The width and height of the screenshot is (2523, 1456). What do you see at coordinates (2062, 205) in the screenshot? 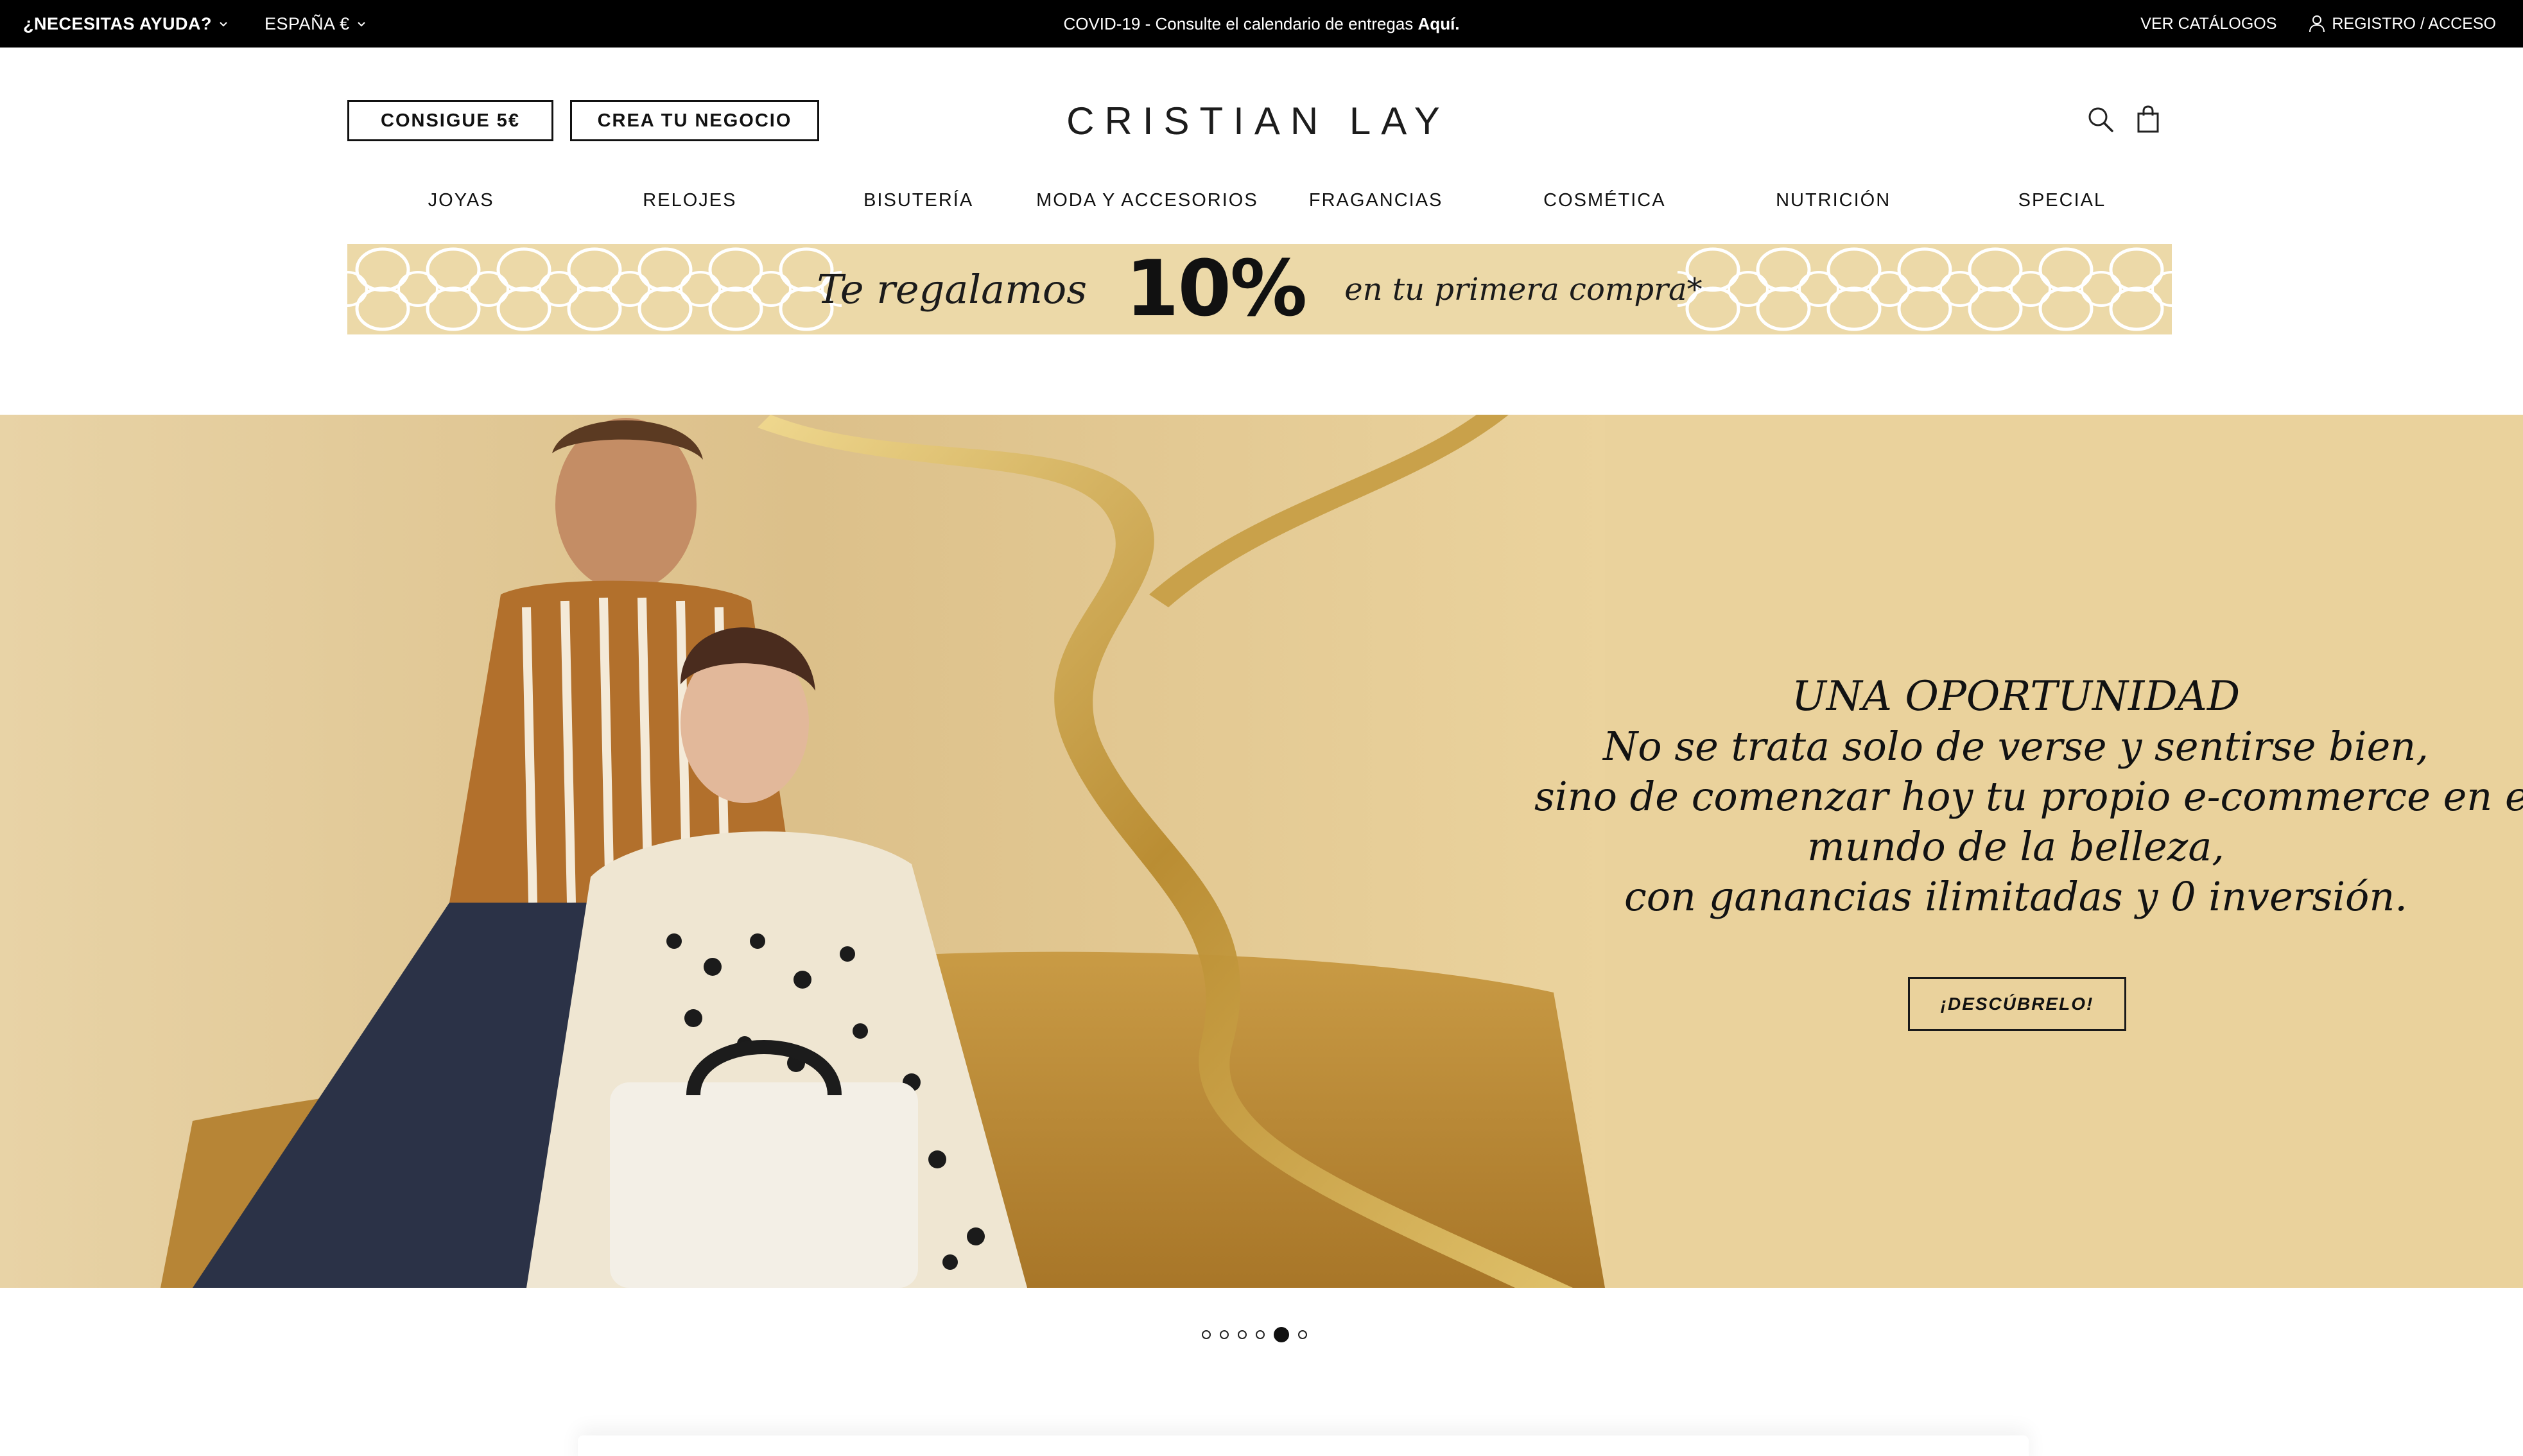
I see `nav-item-special: SPECIAL` at bounding box center [2062, 205].